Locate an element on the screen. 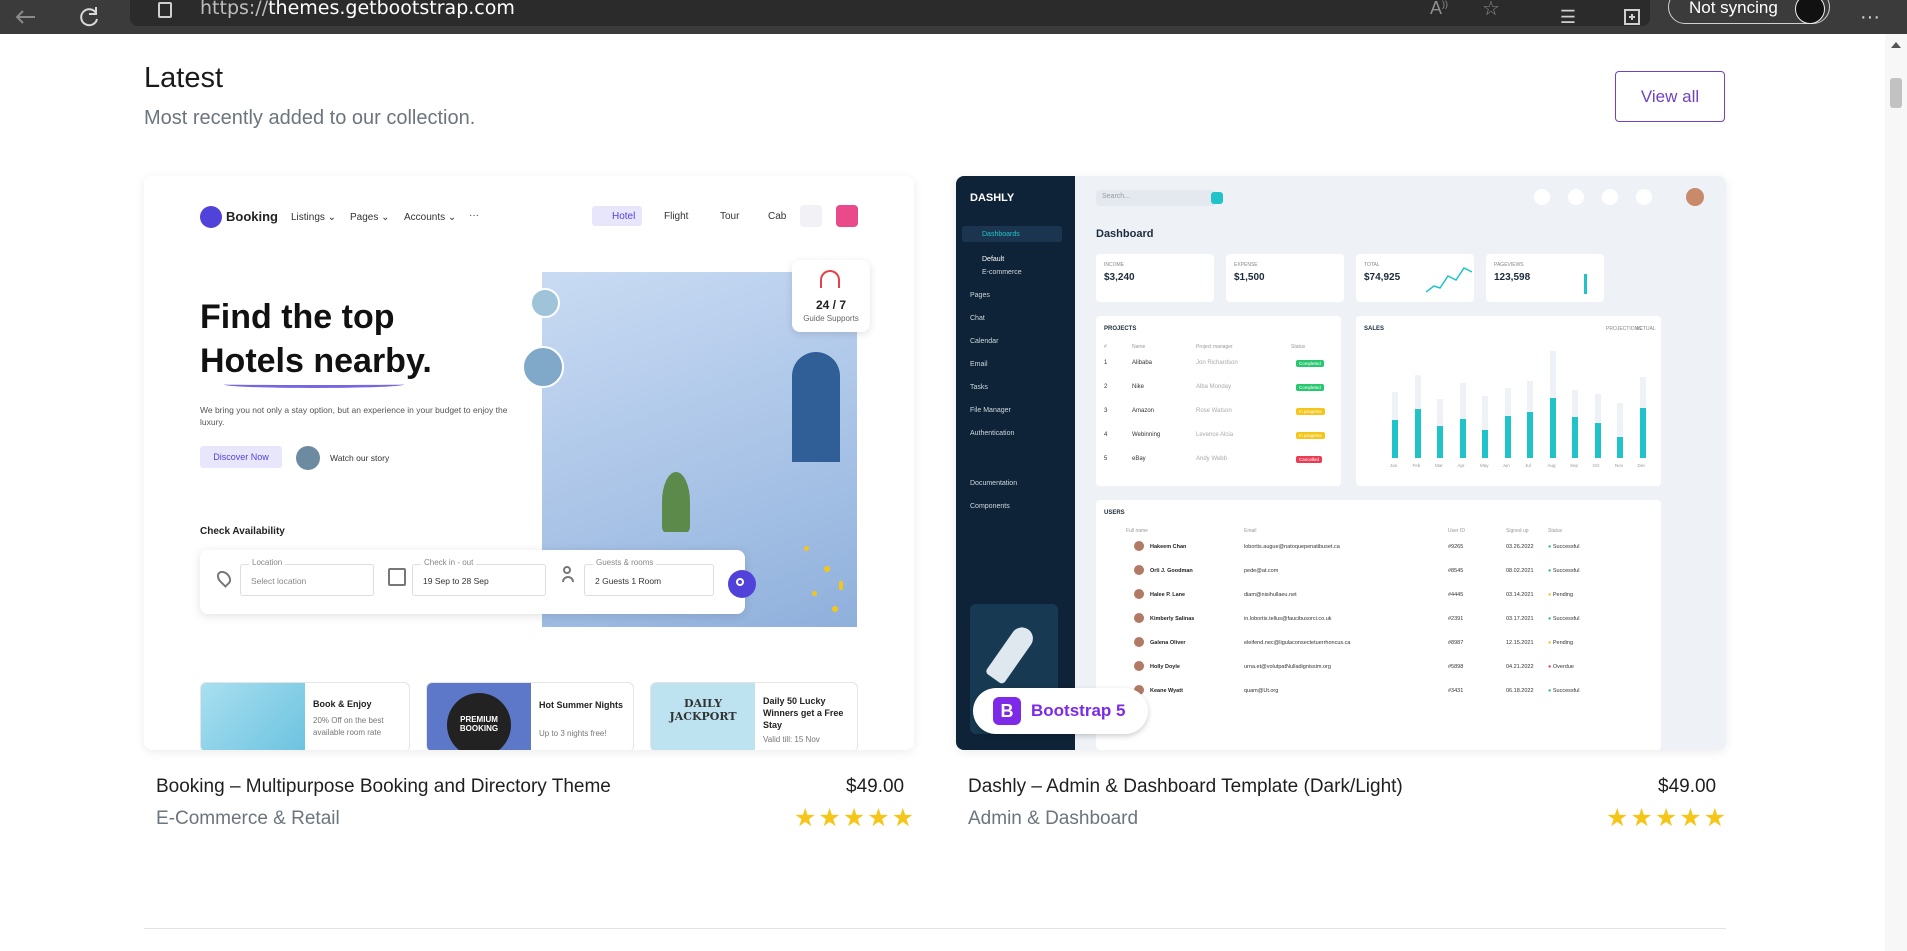 This screenshot has height=951, width=1907. scroll-up-icon is located at coordinates (1896, 45).